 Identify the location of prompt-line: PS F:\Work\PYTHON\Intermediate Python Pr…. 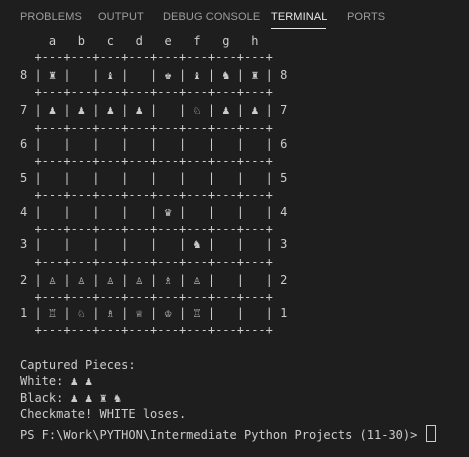
(228, 433).